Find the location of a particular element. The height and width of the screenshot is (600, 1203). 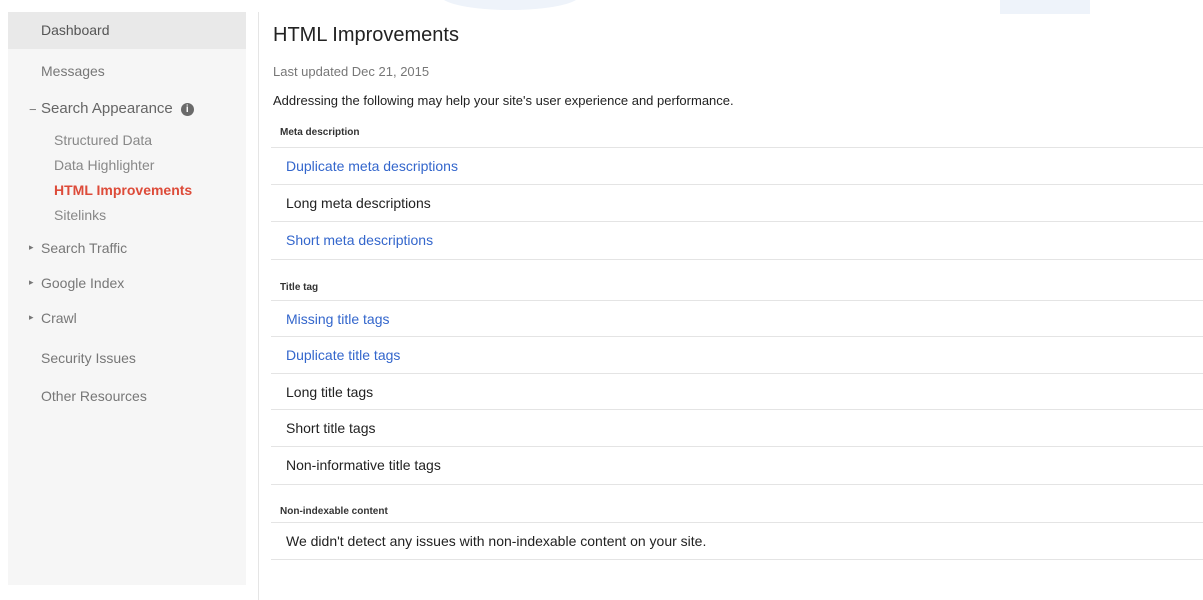

sidebar-item-label: Search Traffic is located at coordinates (84, 248).